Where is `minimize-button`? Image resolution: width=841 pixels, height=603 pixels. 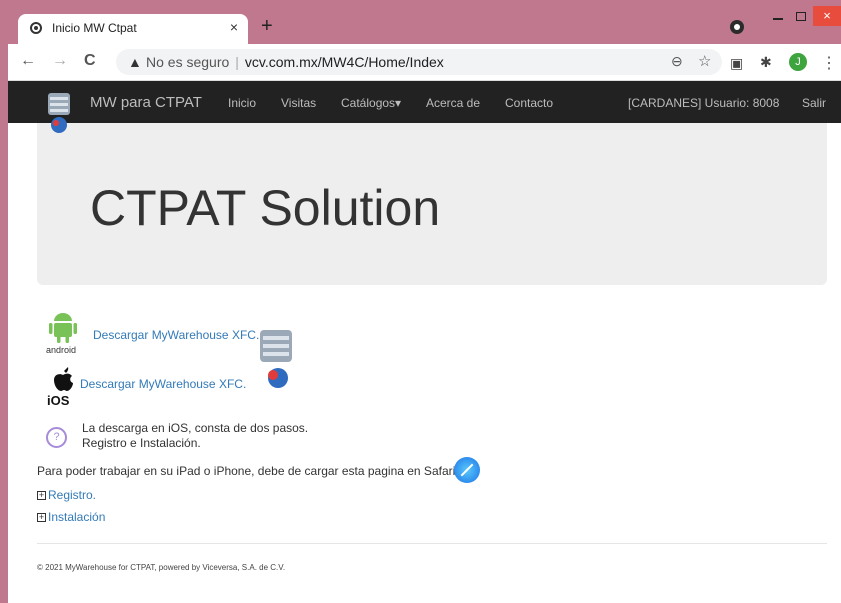 minimize-button is located at coordinates (778, 16).